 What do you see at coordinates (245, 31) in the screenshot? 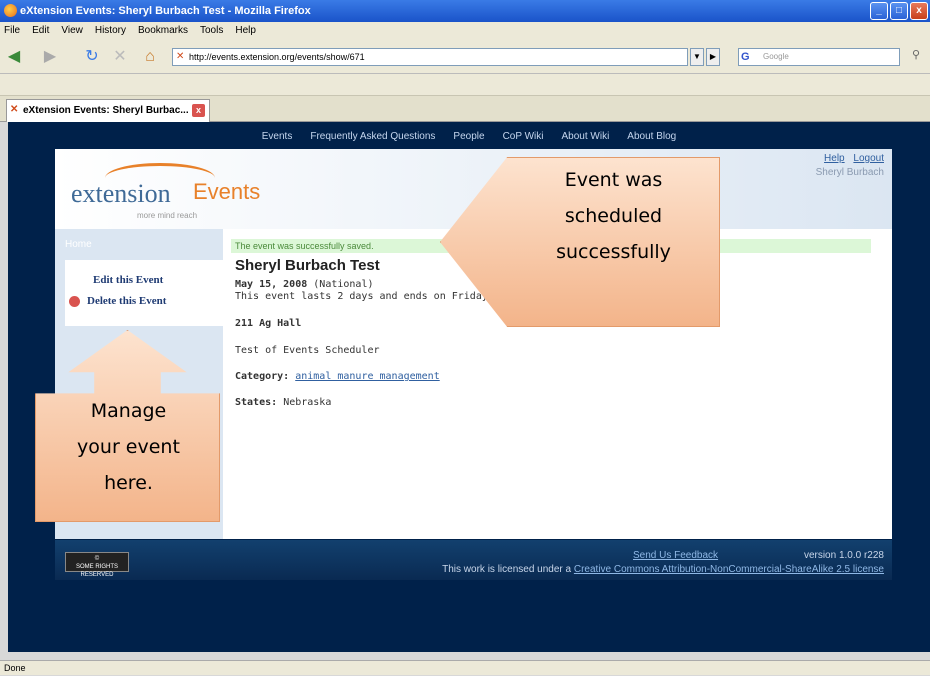
I see `menu-help: Help` at bounding box center [245, 31].